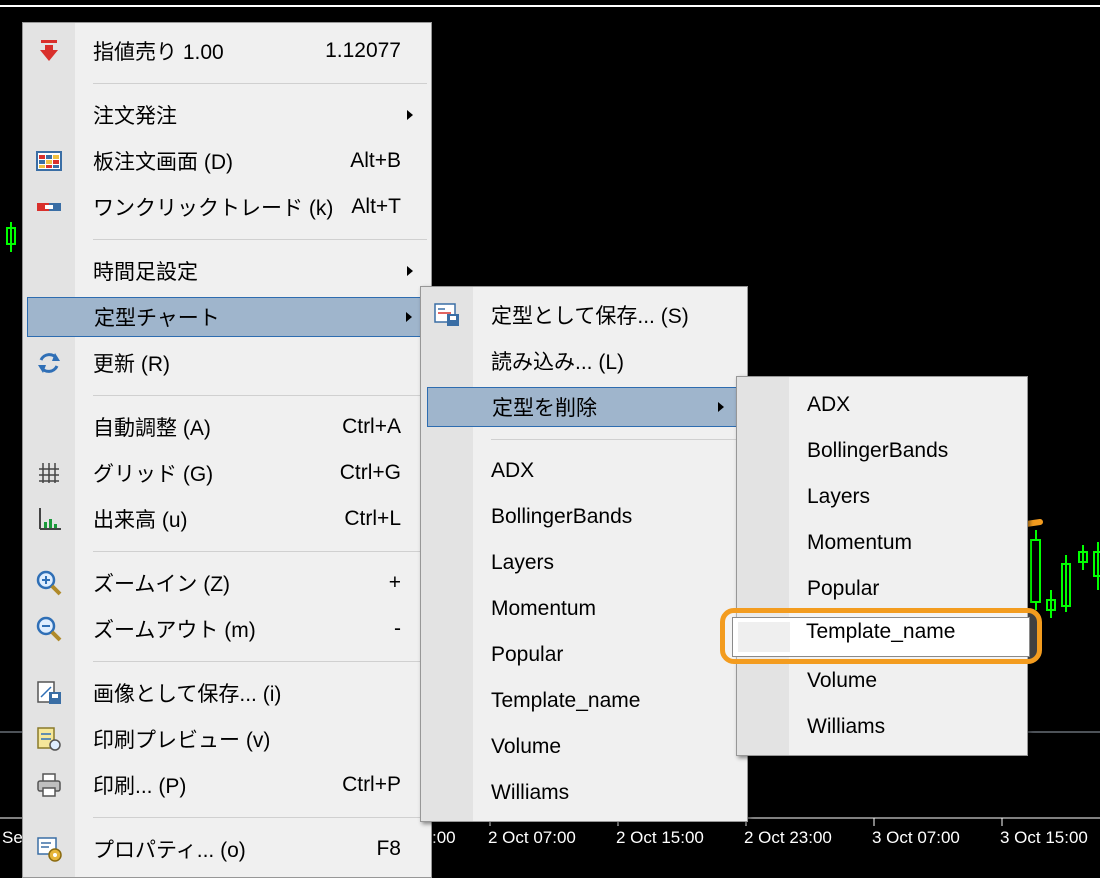 This screenshot has width=1100, height=878. I want to click on order-book-icon, so click(49, 161).